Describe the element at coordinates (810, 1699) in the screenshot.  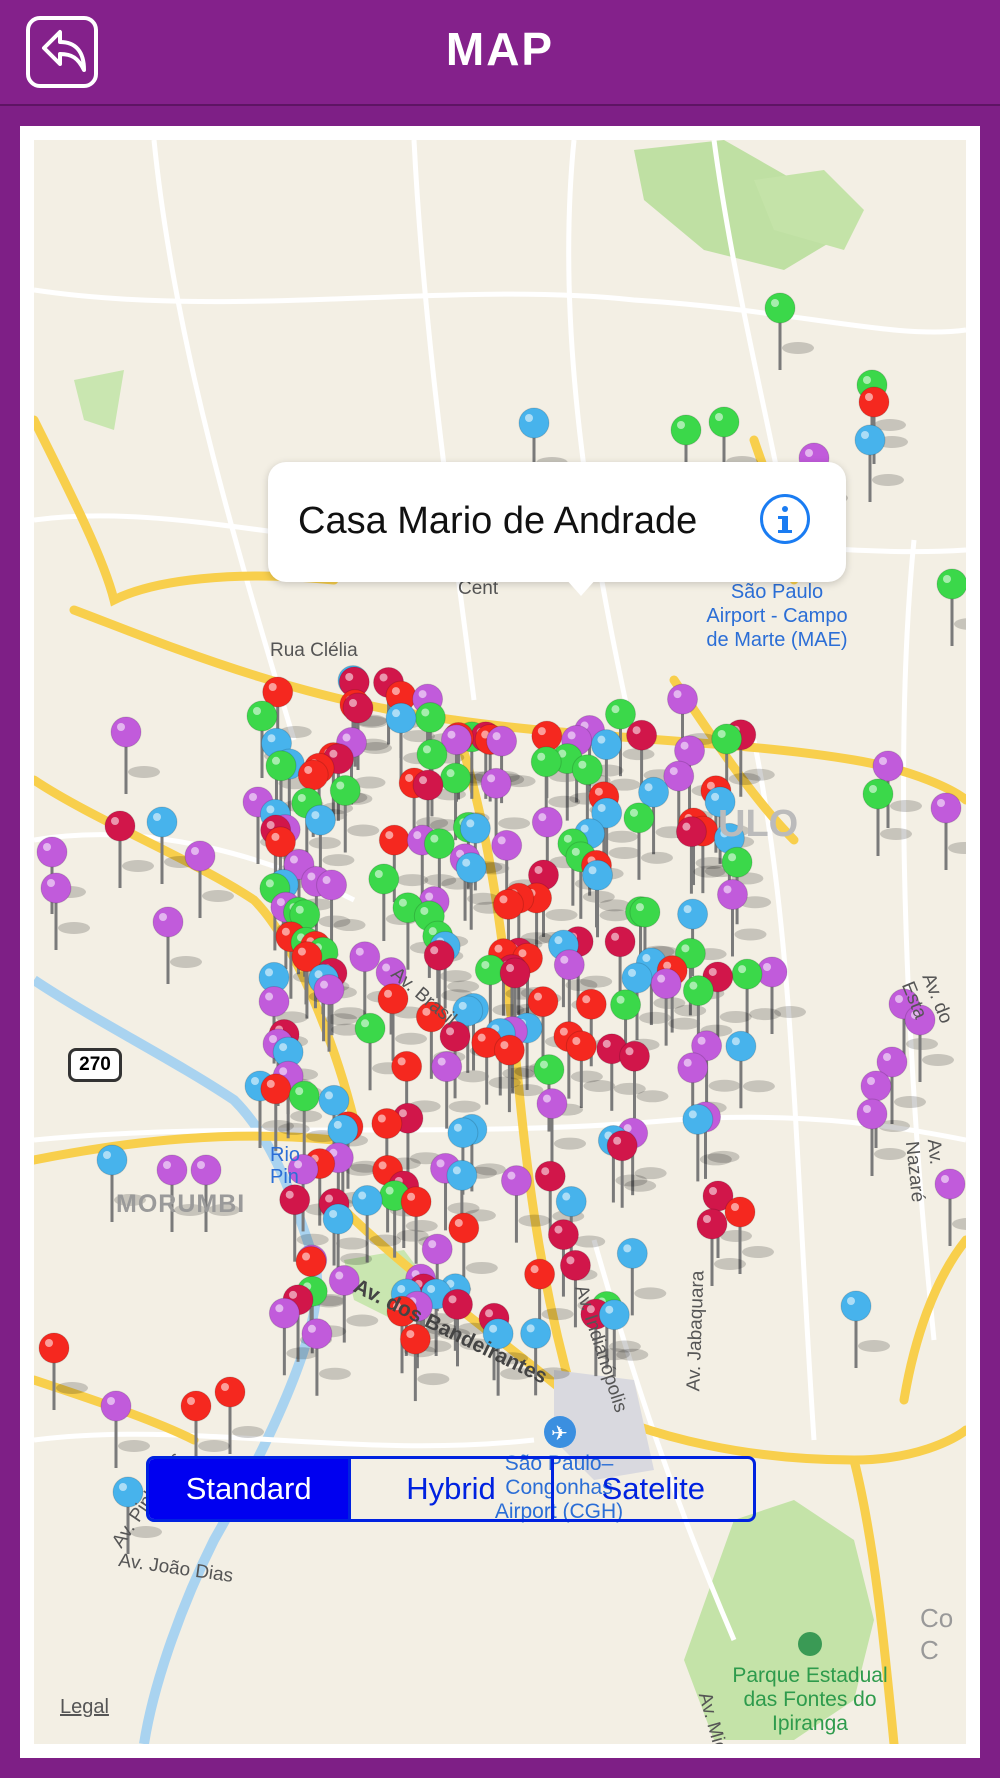
I see `parque-label: Parque Estadual das Fontes do Ipiranga` at that location.